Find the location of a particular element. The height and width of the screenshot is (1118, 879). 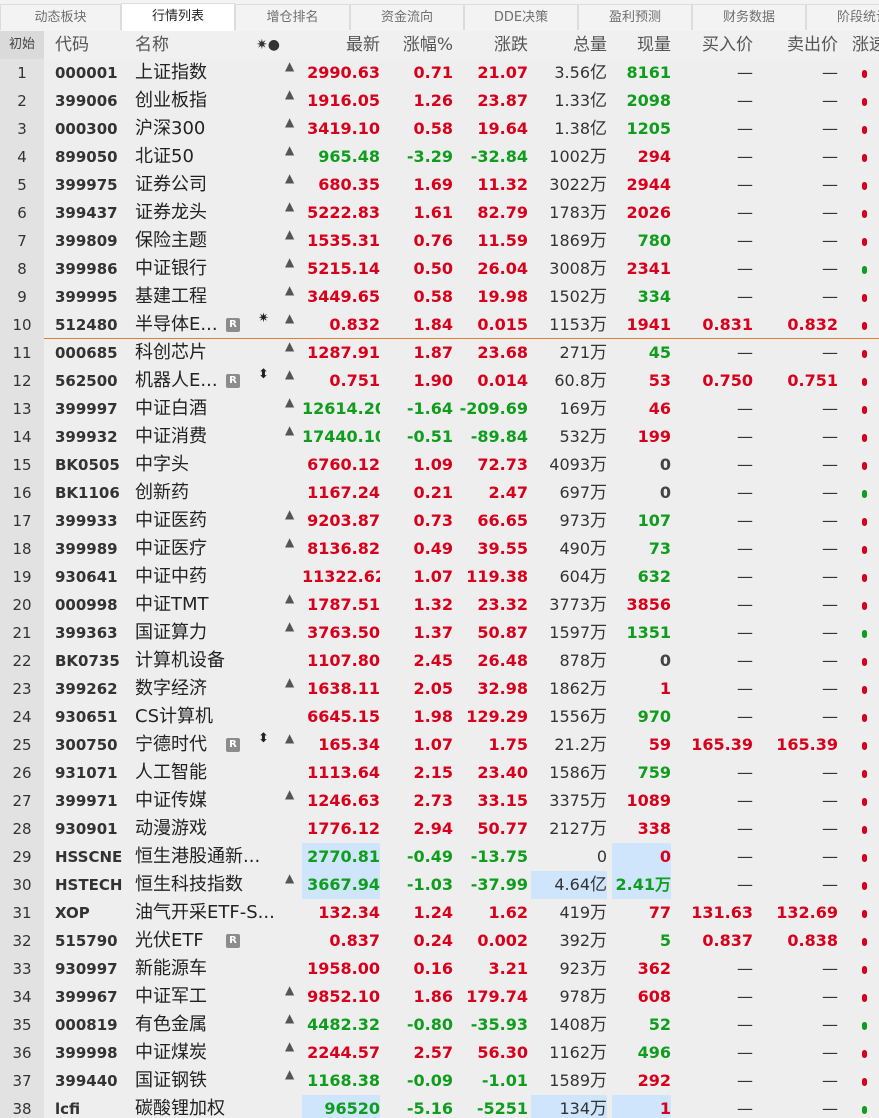

table-row: 4 899050 北证50 ▲ 965.48 -3.29 -32.84 1002万 294— — is located at coordinates (439, 157).